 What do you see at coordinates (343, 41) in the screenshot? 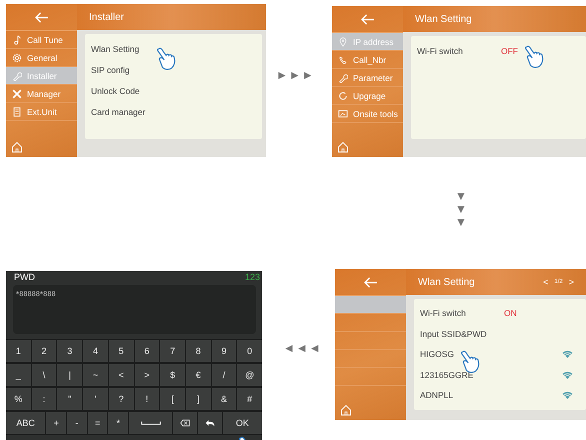
I see `location-pin-icon` at bounding box center [343, 41].